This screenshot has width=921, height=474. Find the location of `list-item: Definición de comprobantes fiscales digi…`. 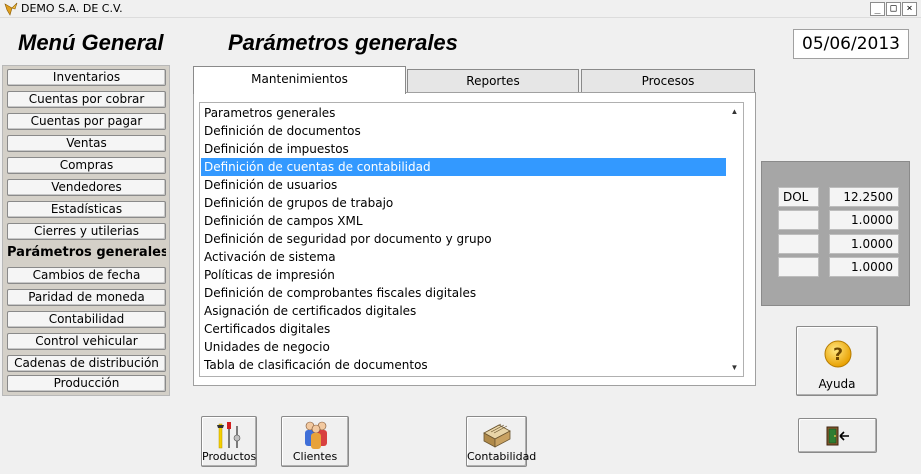

list-item: Definición de comprobantes fiscales digi… is located at coordinates (463, 293).